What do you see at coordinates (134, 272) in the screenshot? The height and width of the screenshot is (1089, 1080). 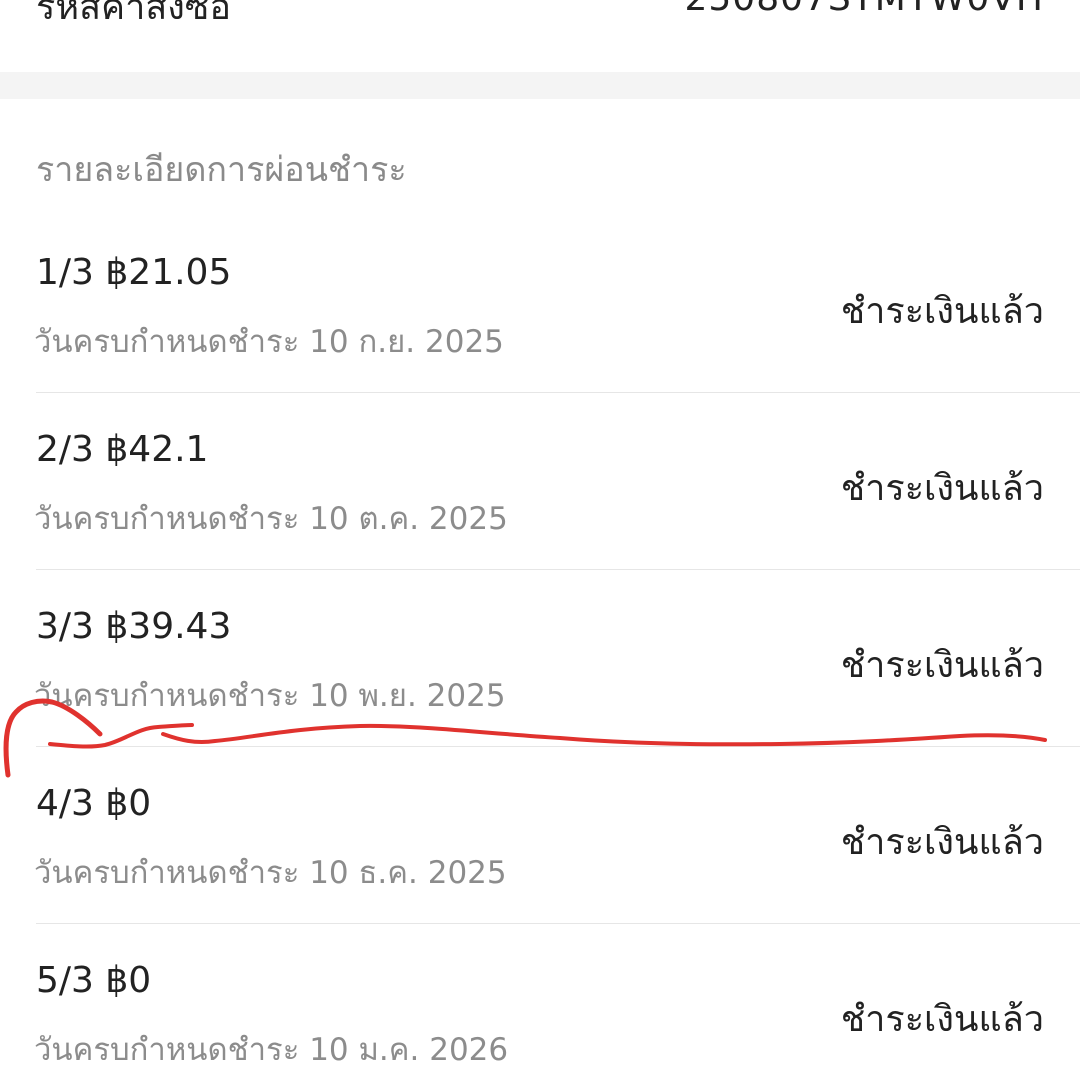 I see `installment-amount: 1/3 ฿21.05` at bounding box center [134, 272].